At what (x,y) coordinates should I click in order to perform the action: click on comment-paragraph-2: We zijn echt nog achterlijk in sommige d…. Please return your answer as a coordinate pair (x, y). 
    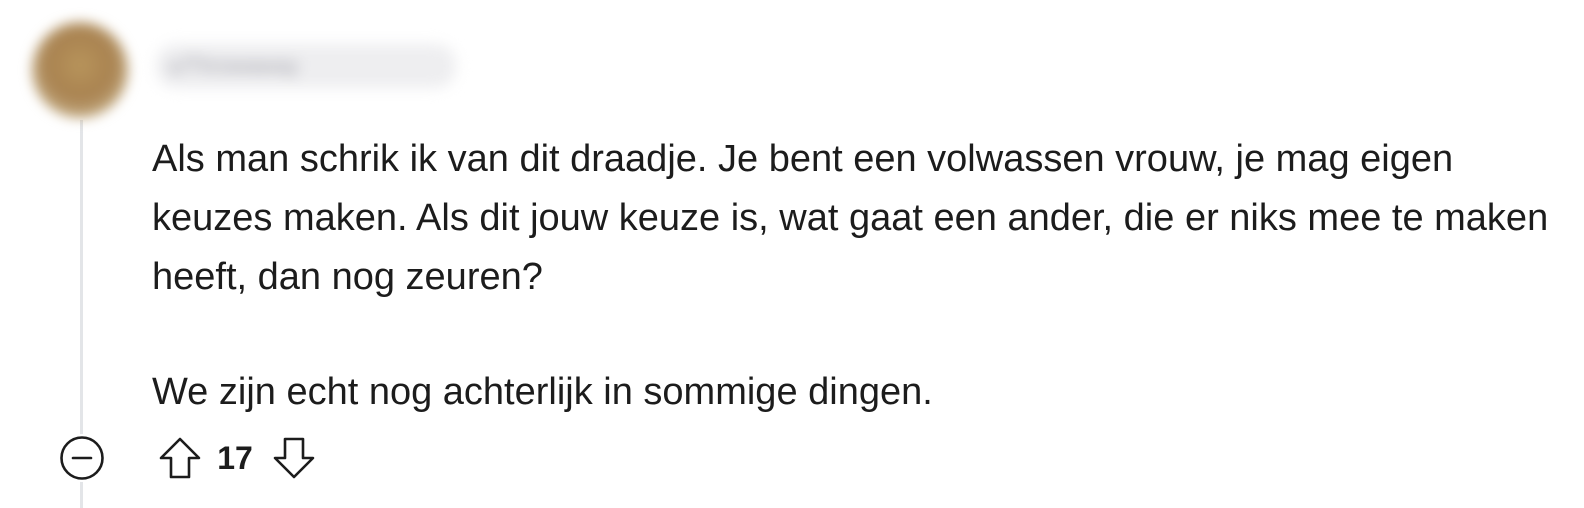
    Looking at the image, I should click on (542, 392).